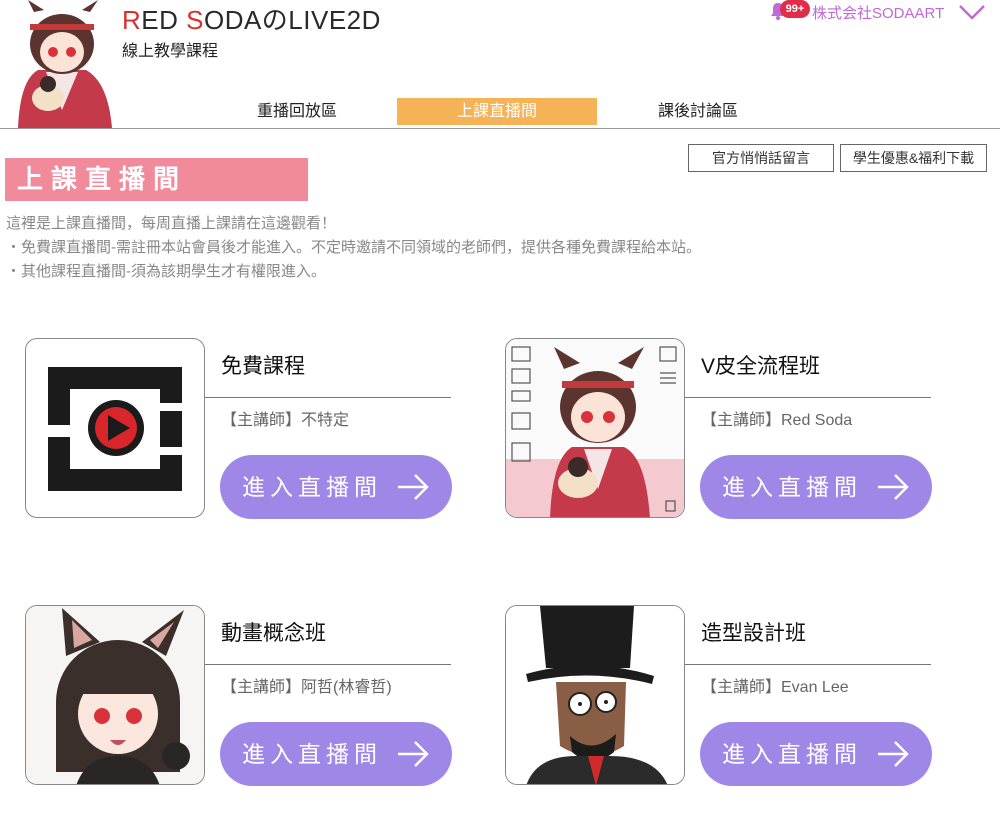  What do you see at coordinates (698, 111) in the screenshot?
I see `tab-discussion: 課後討論區` at bounding box center [698, 111].